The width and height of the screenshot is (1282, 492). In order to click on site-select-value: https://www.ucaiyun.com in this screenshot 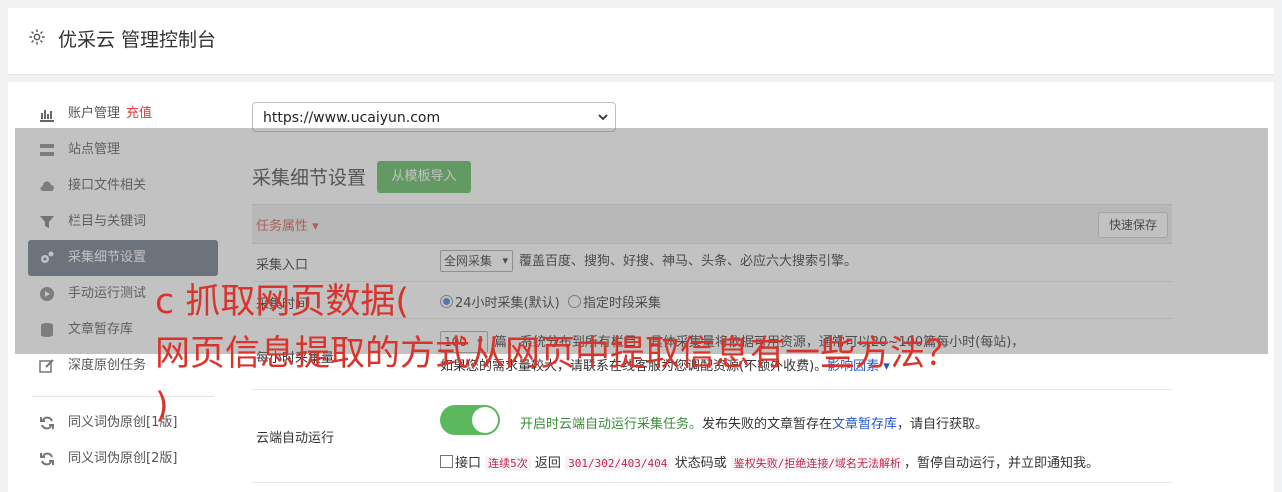, I will do `click(352, 118)`.